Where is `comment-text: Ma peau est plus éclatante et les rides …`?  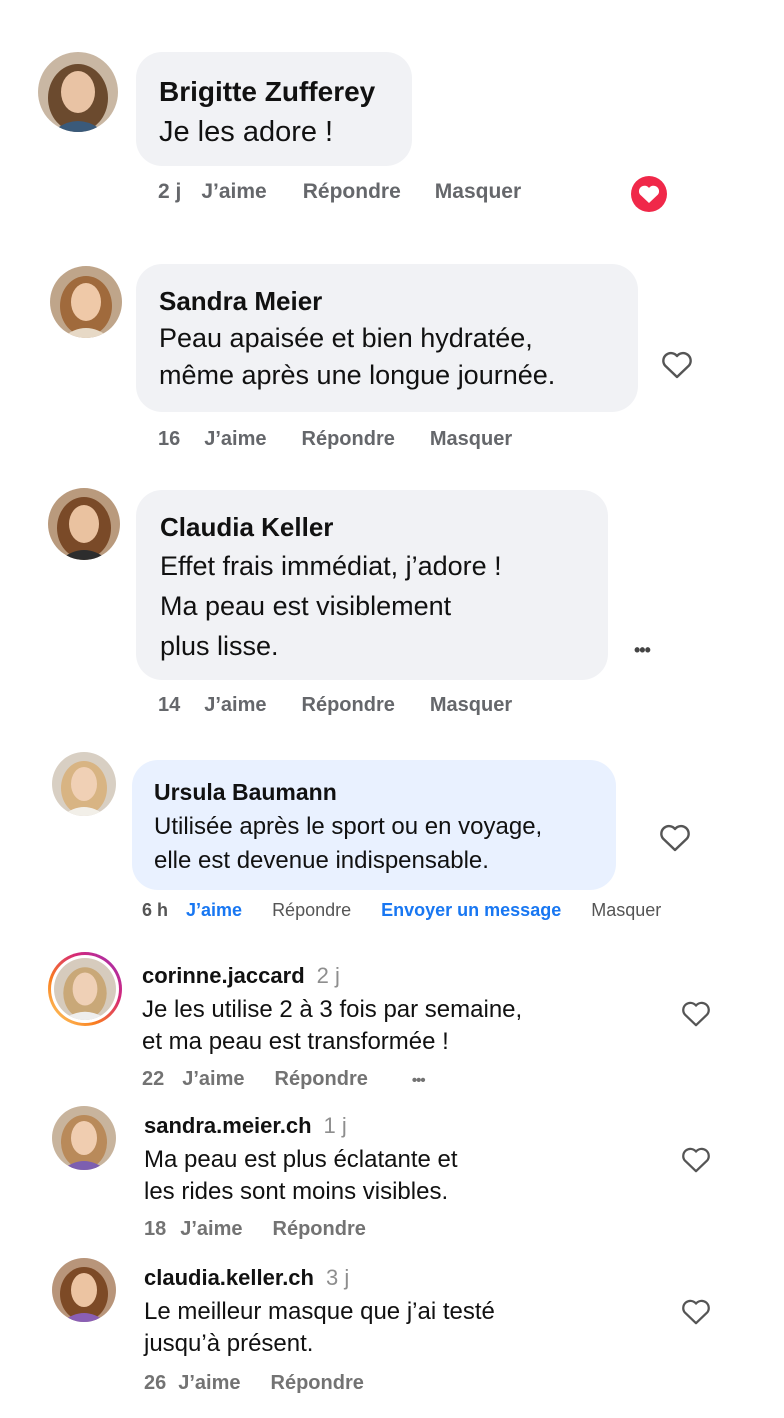 comment-text: Ma peau est plus éclatante et les rides … is located at coordinates (301, 1175).